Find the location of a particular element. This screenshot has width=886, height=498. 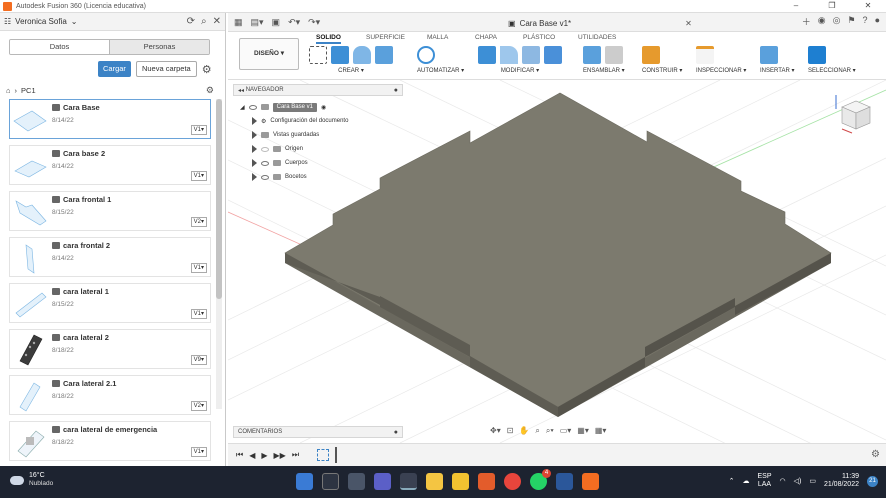

go-to-start-icon: ⏮ is located at coordinates (239, 455).